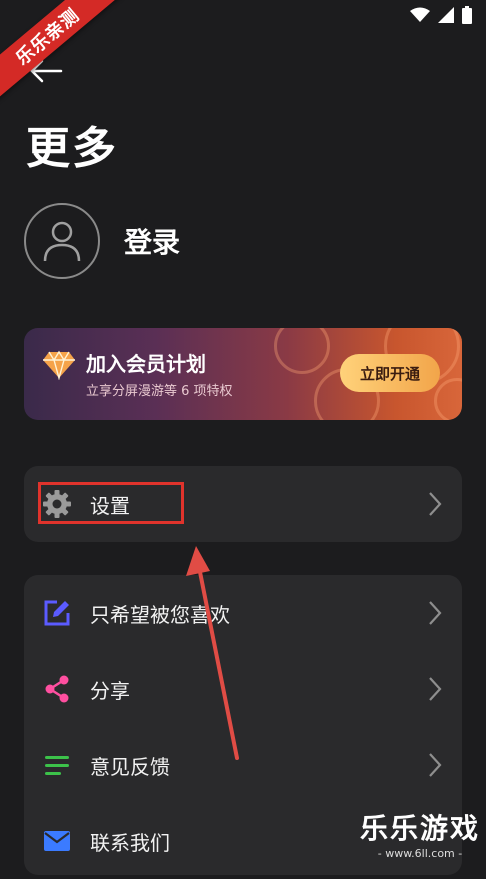 The width and height of the screenshot is (486, 879). What do you see at coordinates (243, 613) in the screenshot?
I see `menu-item-rate: 只希望被您喜欢` at bounding box center [243, 613].